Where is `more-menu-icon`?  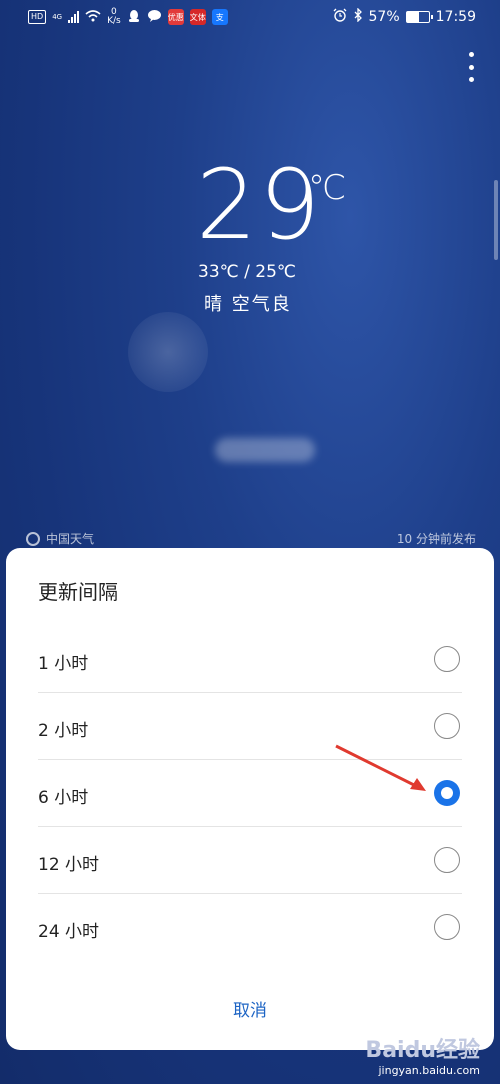
more-menu-icon is located at coordinates (471, 67).